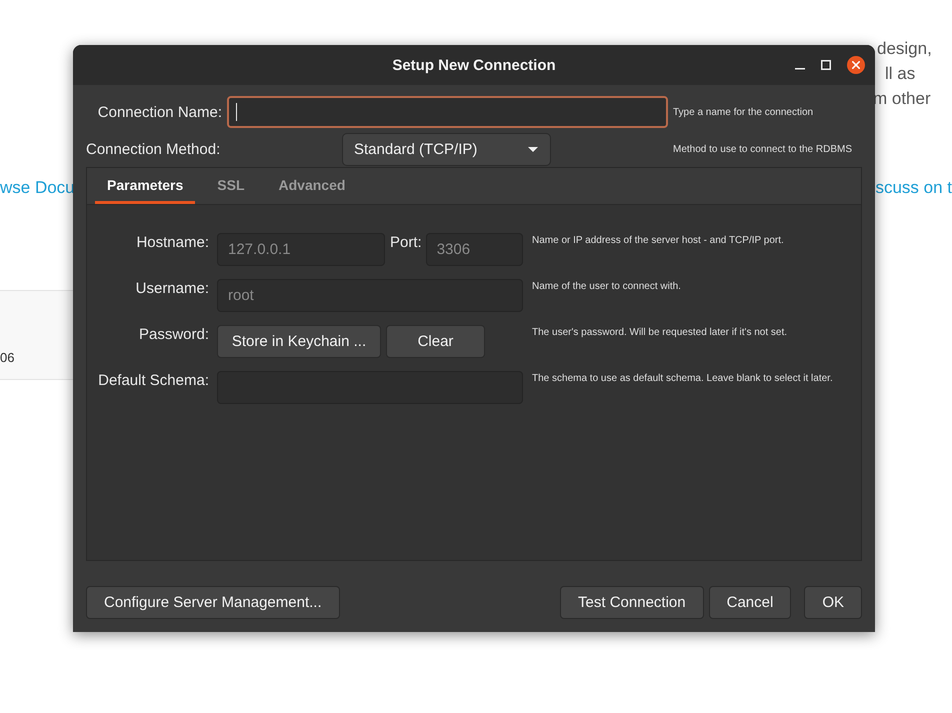 Image resolution: width=952 pixels, height=713 pixels. Describe the element at coordinates (763, 149) in the screenshot. I see `help-text: Method to use to connect to the RDBMS` at that location.